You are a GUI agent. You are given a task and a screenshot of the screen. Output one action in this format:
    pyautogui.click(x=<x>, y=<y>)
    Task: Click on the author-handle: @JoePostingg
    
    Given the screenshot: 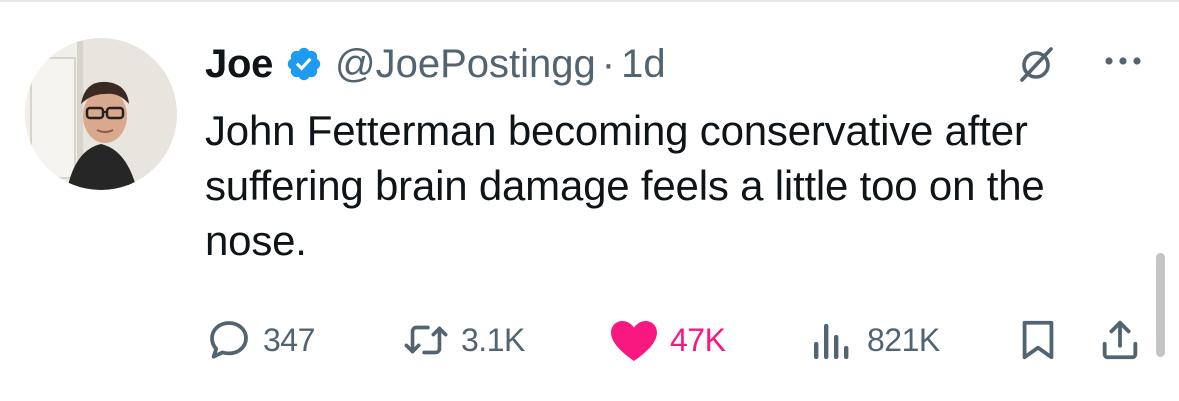 What is the action you would take?
    pyautogui.click(x=465, y=64)
    